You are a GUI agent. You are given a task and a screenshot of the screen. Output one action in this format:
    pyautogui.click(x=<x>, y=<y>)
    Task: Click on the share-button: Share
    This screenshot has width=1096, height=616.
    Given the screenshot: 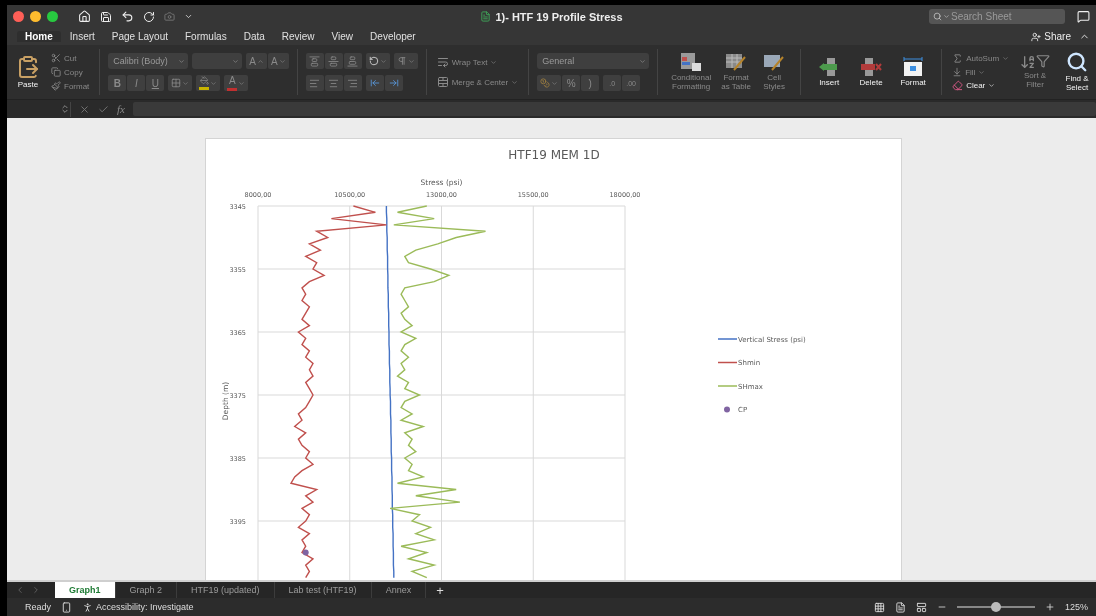 What is the action you would take?
    pyautogui.click(x=1051, y=36)
    